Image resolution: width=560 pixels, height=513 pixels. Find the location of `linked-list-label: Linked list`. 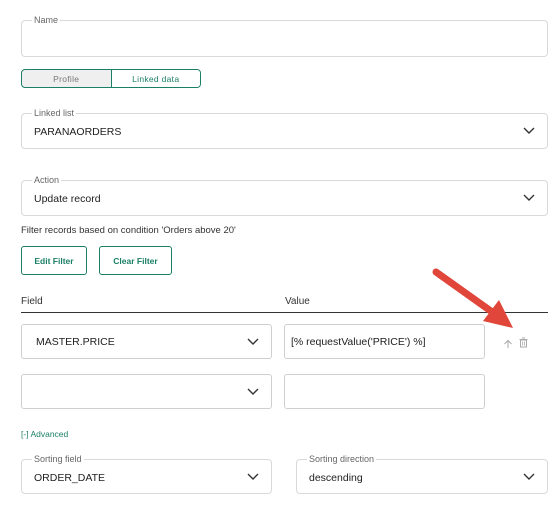

linked-list-label: Linked list is located at coordinates (54, 113).